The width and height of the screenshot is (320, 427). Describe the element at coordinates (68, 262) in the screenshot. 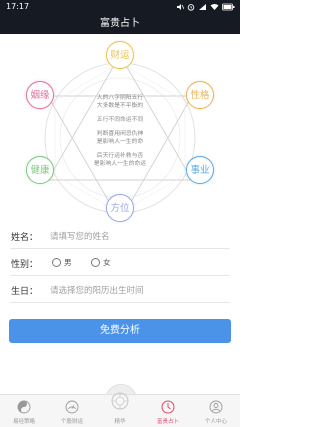

I see `gender-male-label: 男` at that location.